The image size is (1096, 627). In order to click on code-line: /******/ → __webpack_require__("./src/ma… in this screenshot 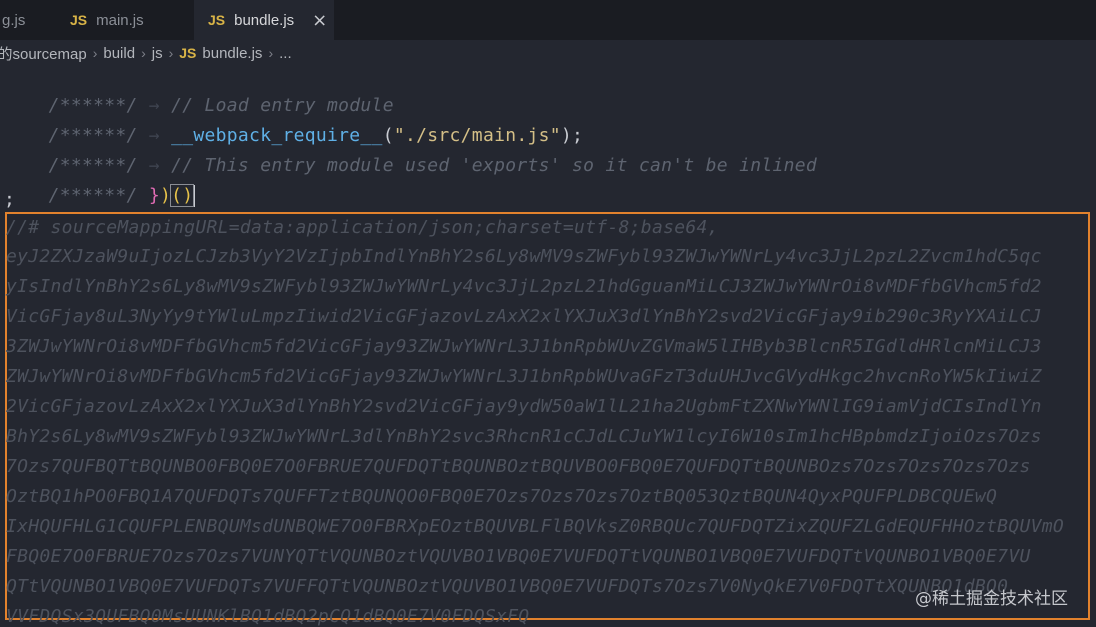, I will do `click(293, 120)`.